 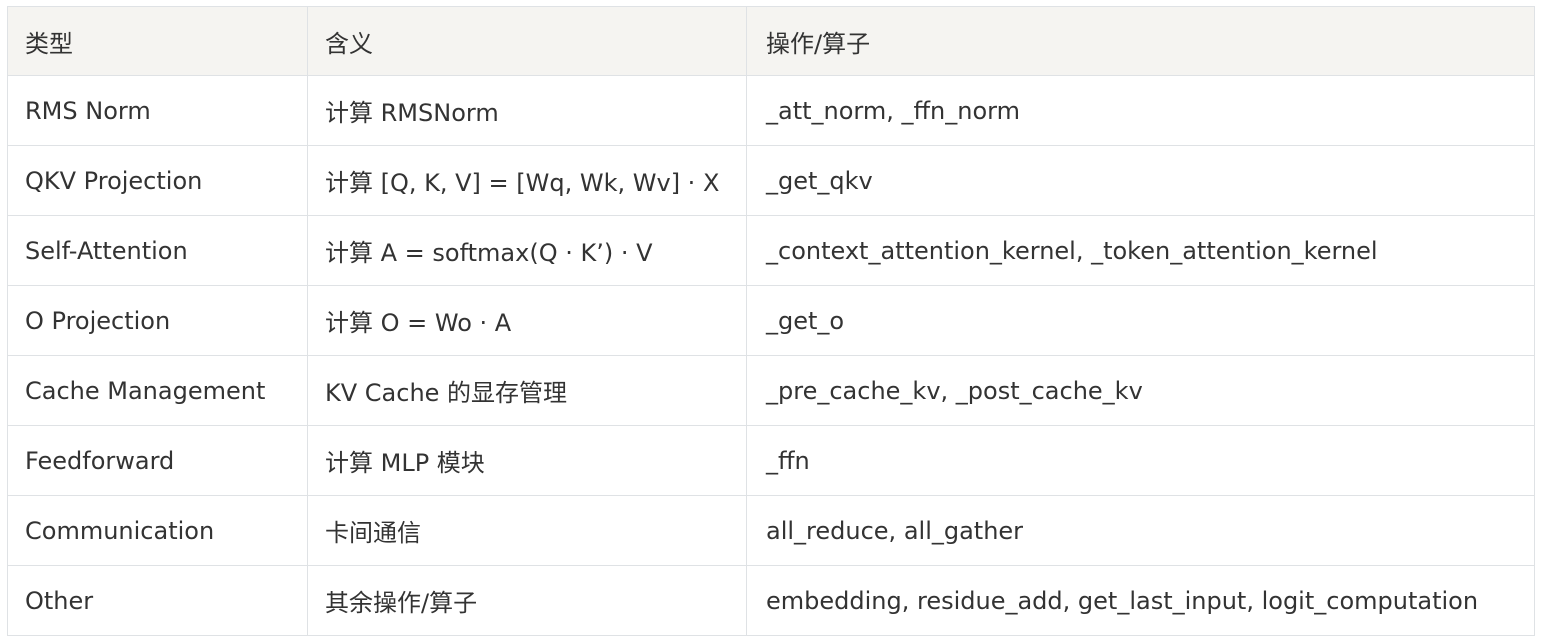 I want to click on table-row: RMS Norm 计算 RMSNorm _att_norm, _ffn_norm, so click(x=771, y=110).